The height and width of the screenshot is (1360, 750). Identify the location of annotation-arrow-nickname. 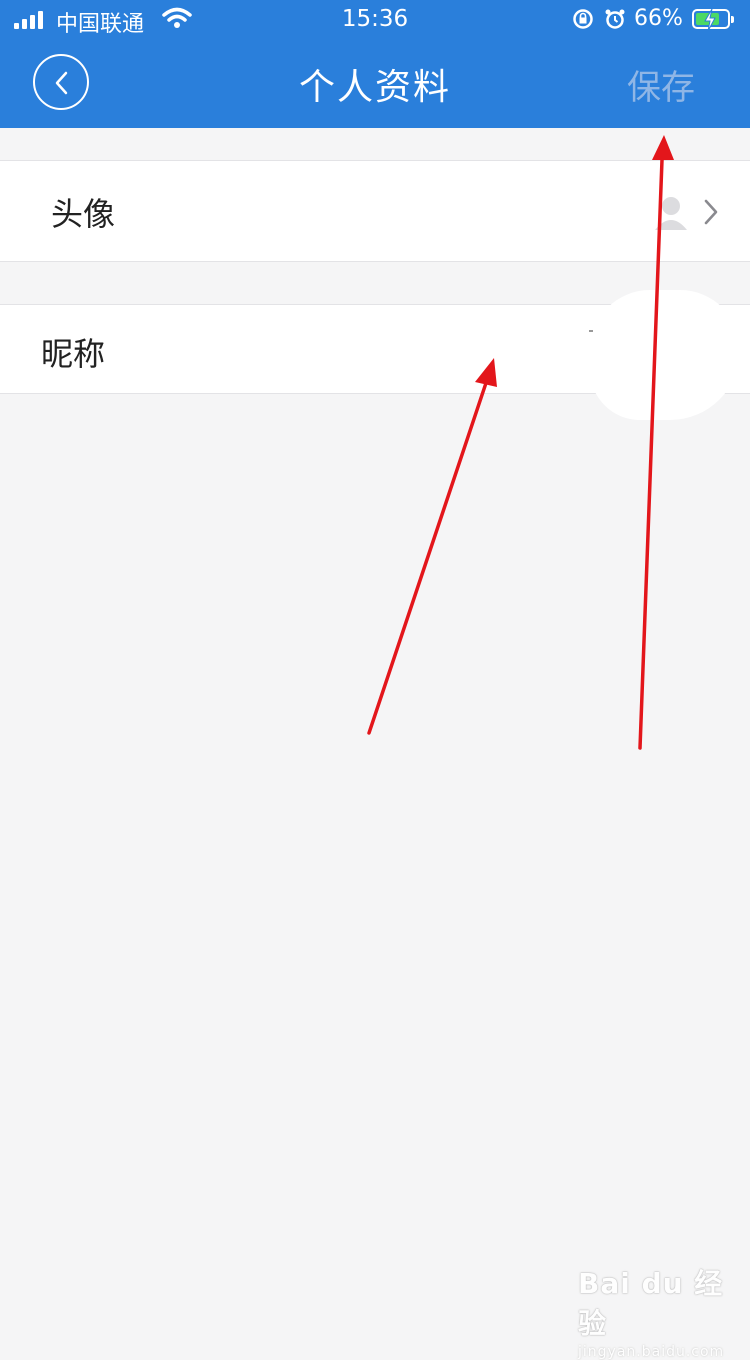
(432, 546).